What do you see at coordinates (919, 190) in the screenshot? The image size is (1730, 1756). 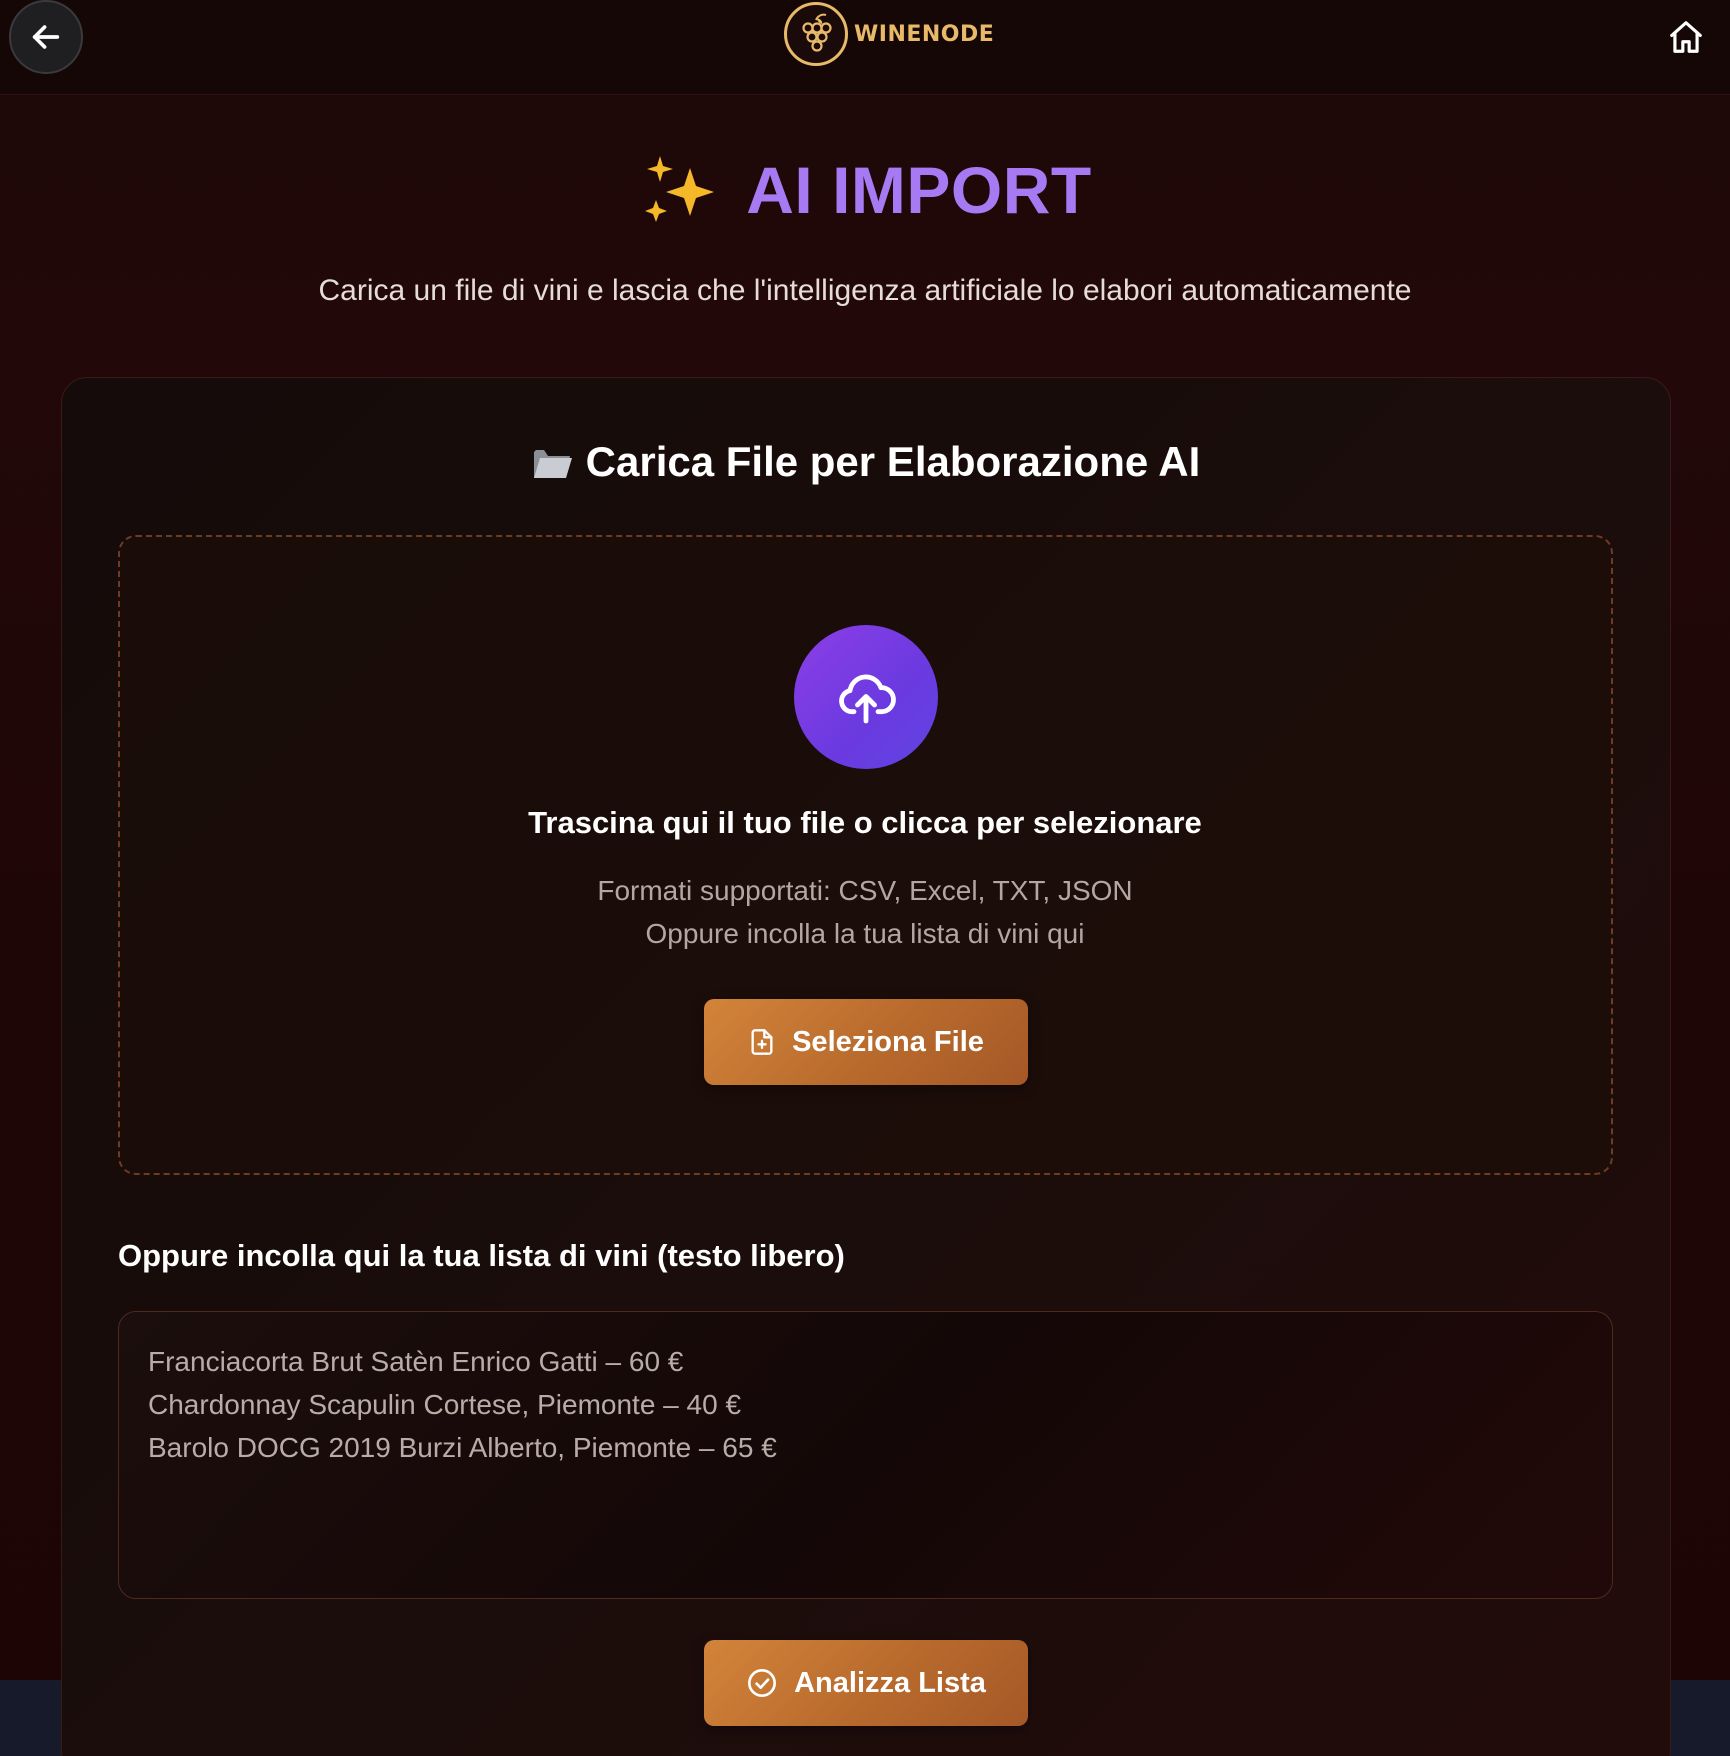 I see `page-title: AI IMPORT` at bounding box center [919, 190].